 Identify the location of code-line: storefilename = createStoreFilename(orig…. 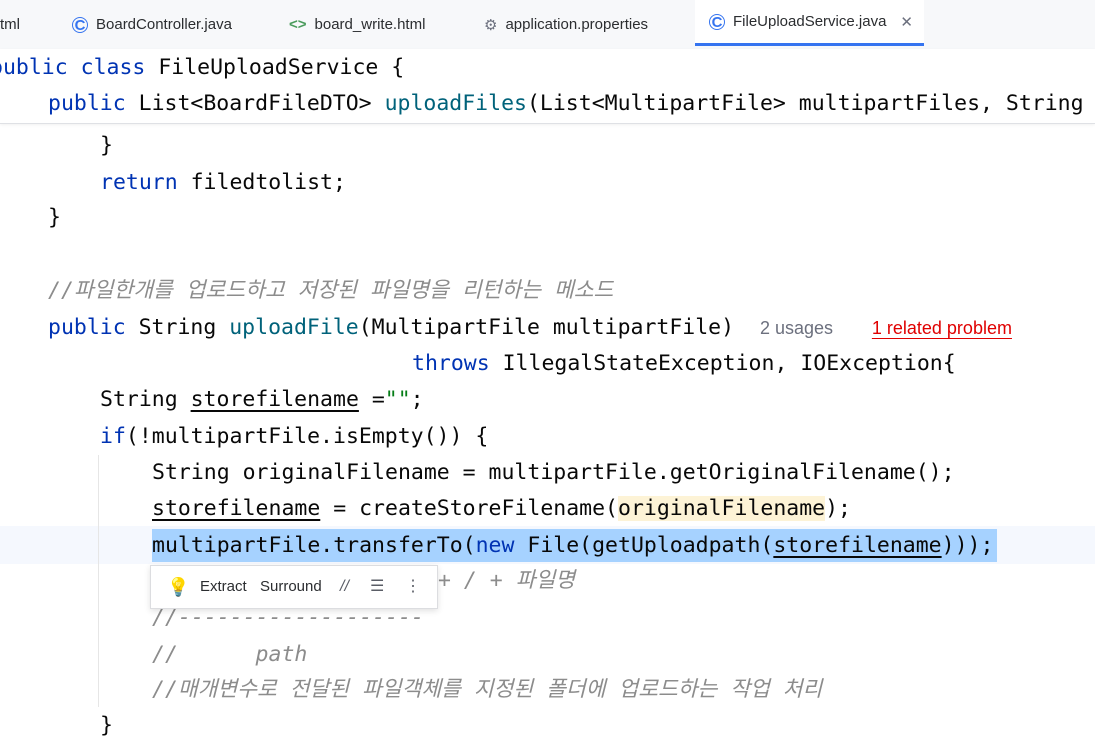
(501, 509).